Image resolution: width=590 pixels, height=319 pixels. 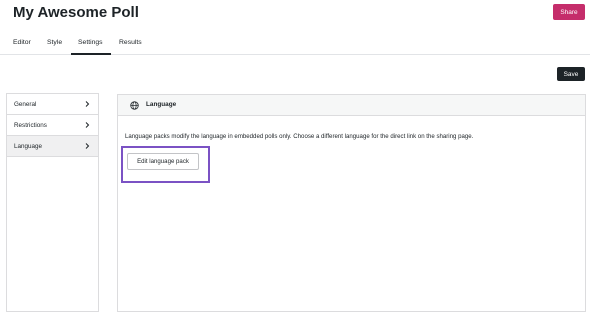 What do you see at coordinates (90, 42) in the screenshot?
I see `tab-settings: Settings` at bounding box center [90, 42].